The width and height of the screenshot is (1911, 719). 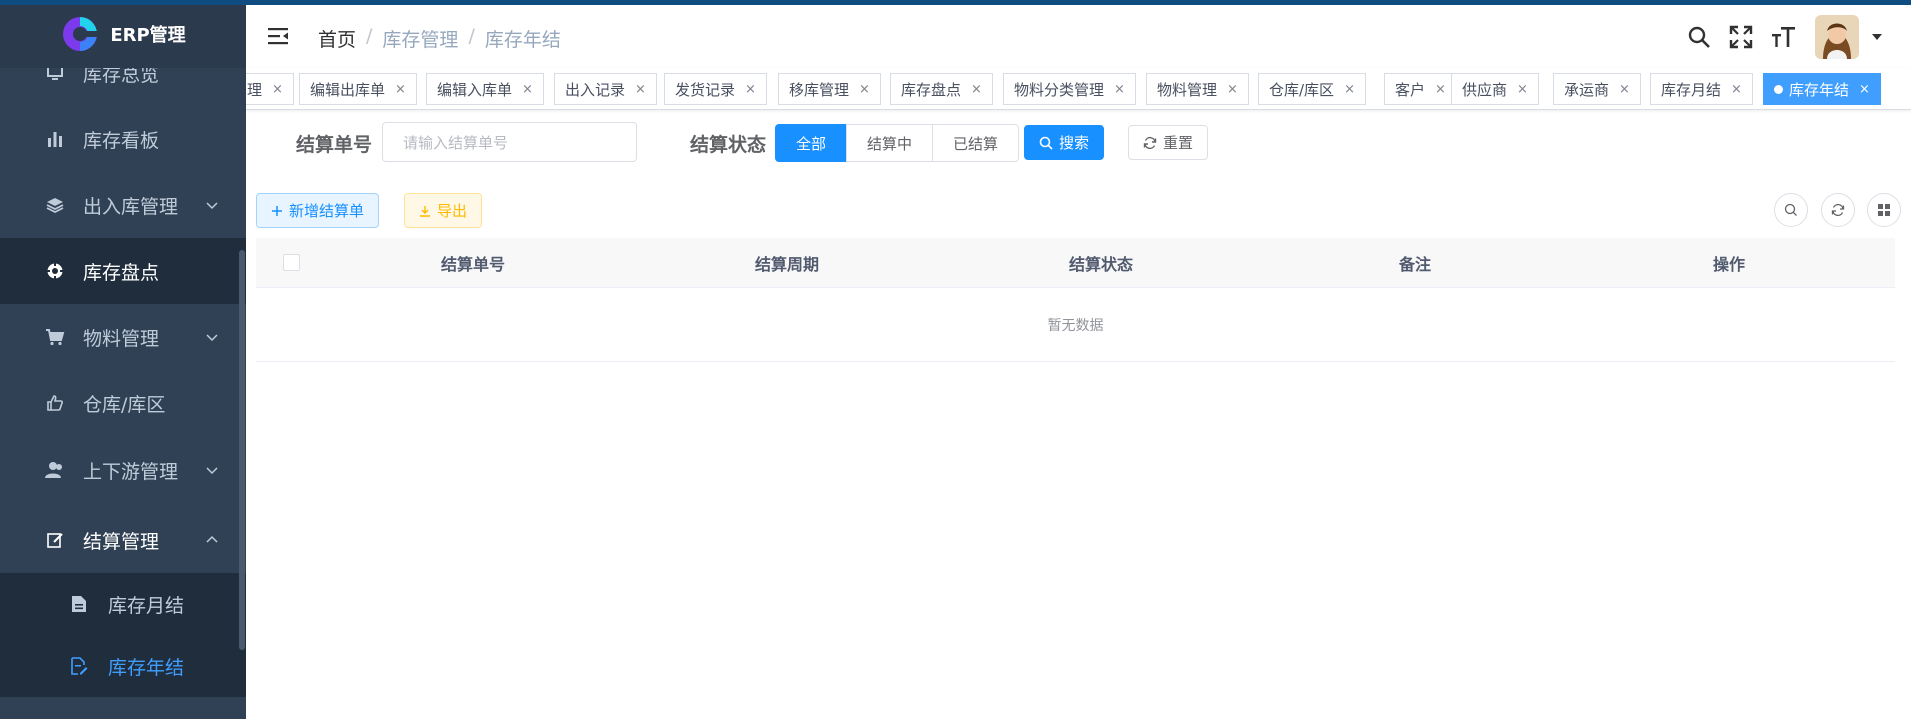 I want to click on tag-transfer: 移库管理 ×, so click(x=829, y=89).